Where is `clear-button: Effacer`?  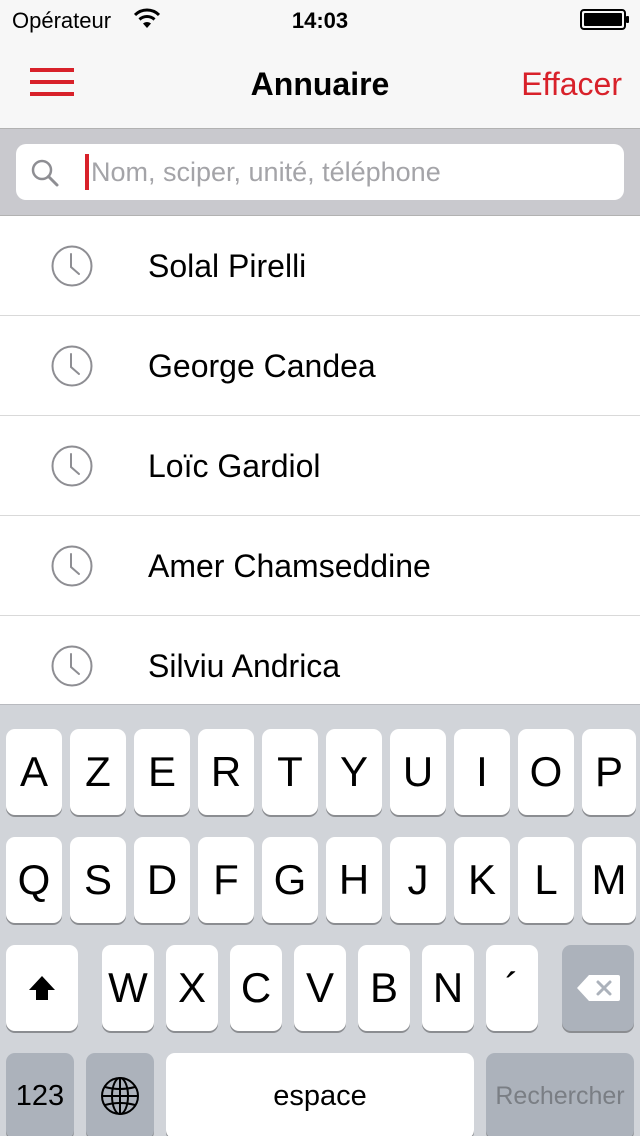
clear-button: Effacer is located at coordinates (571, 84).